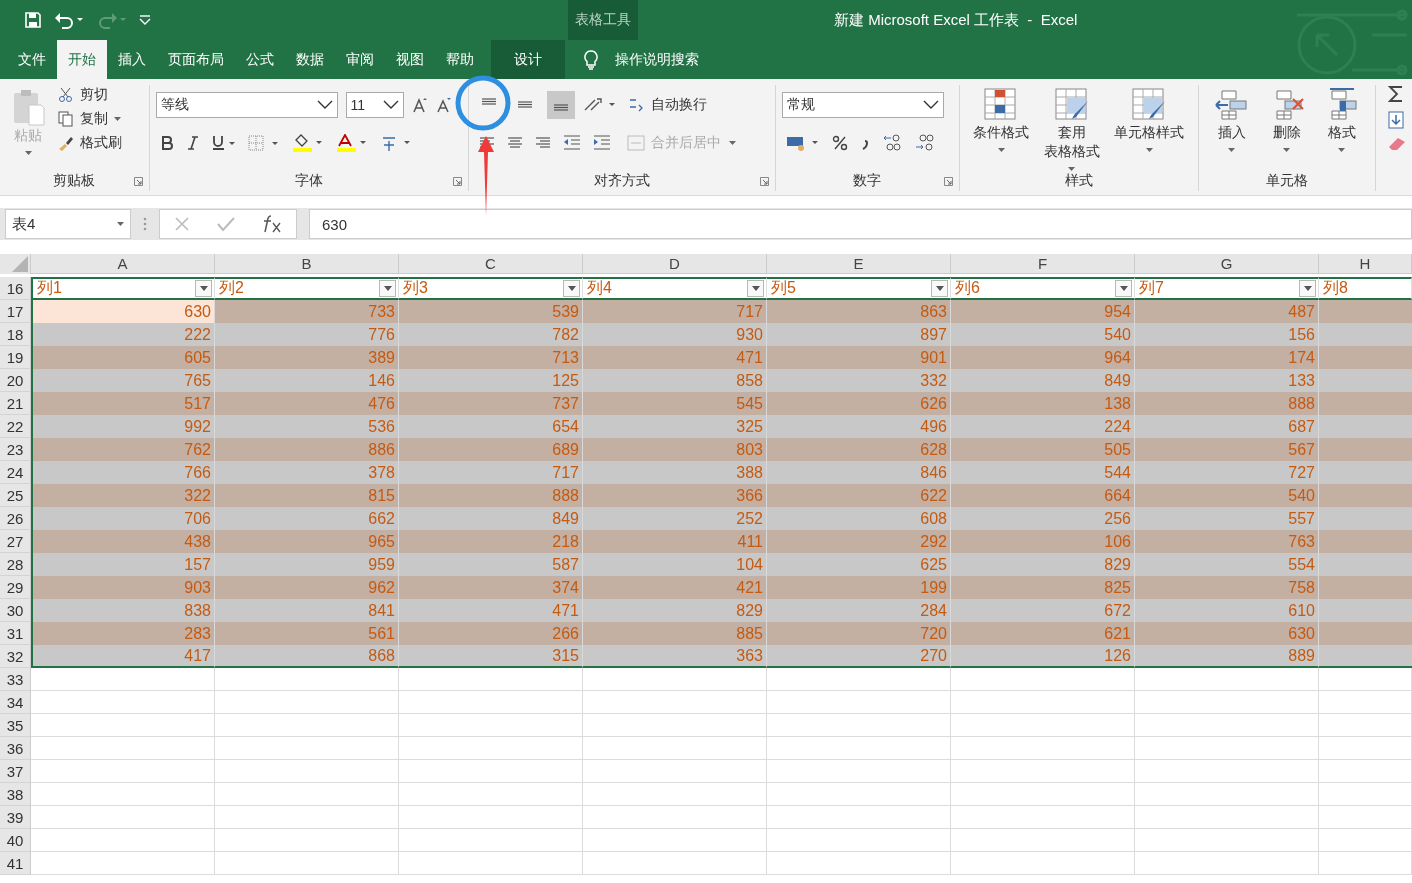  Describe the element at coordinates (1365, 264) in the screenshot. I see `column-header: H` at that location.